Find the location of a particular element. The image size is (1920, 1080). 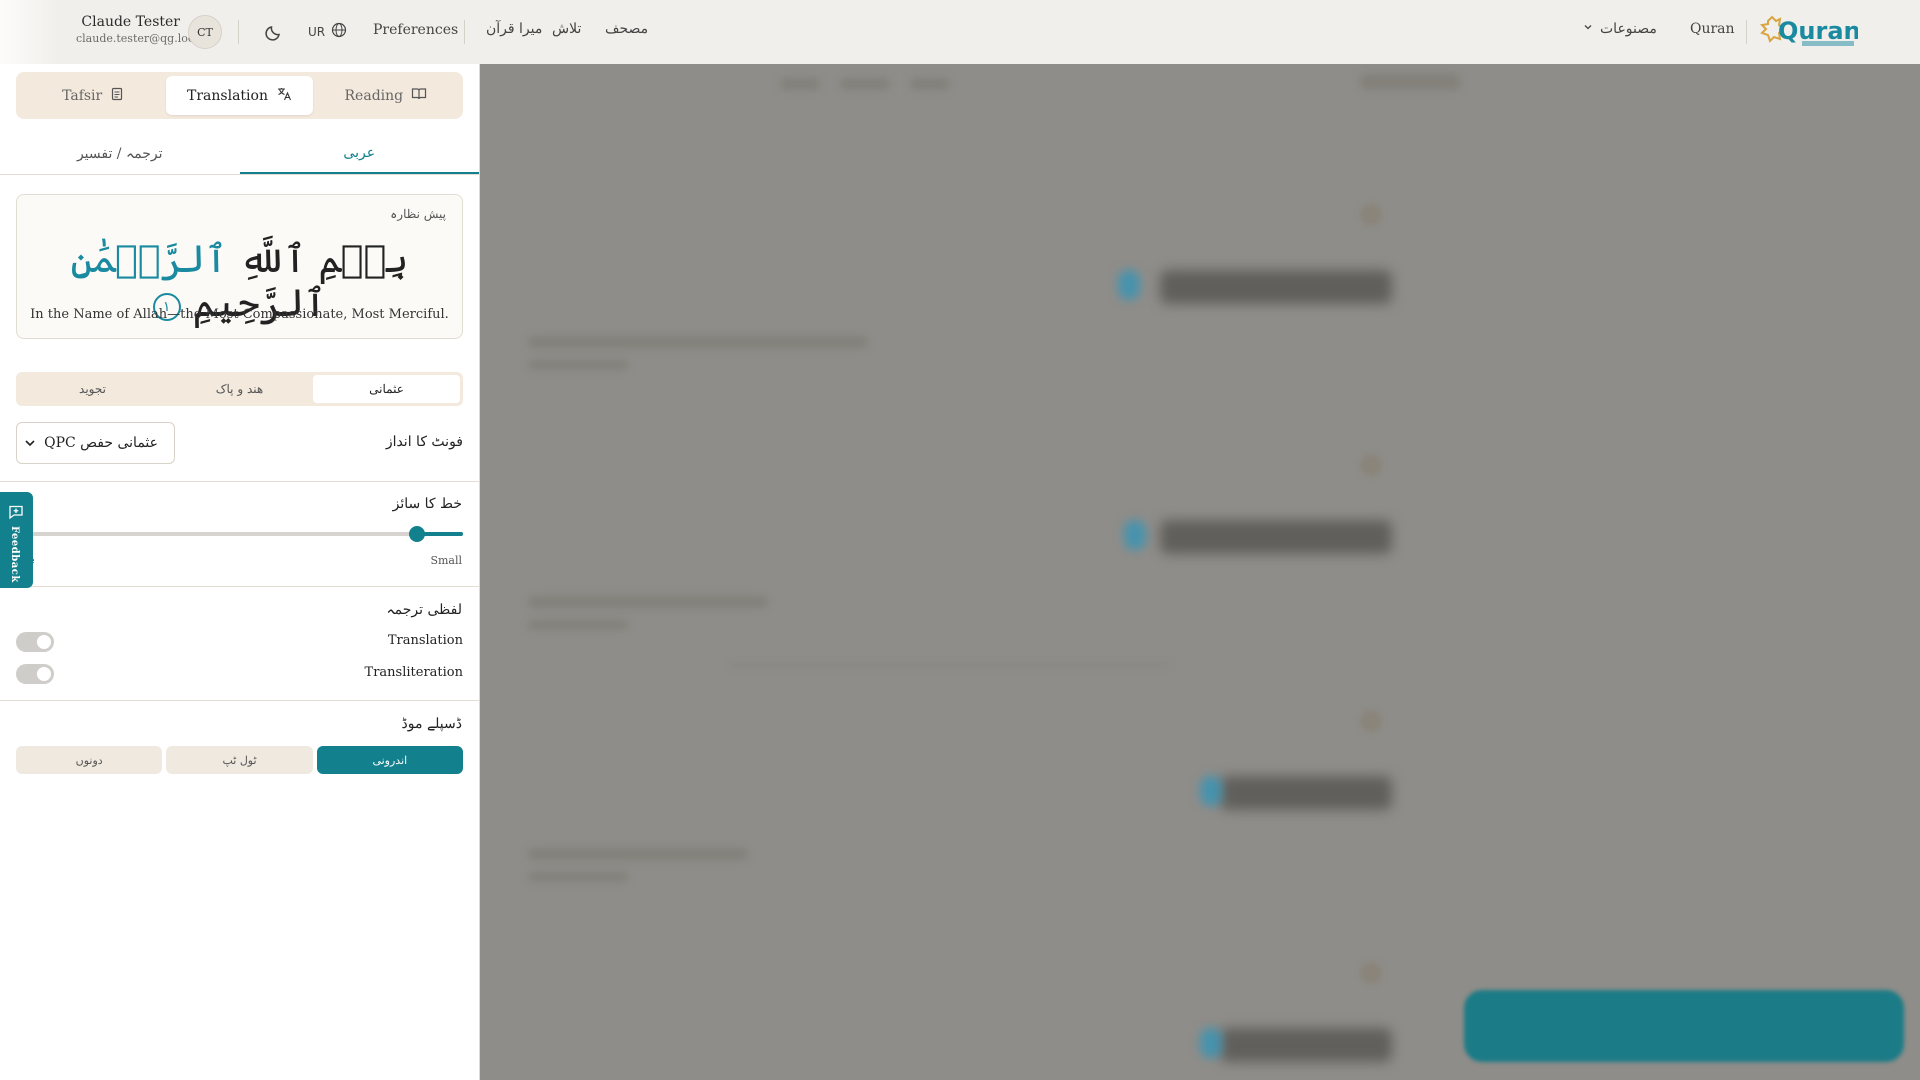

content-tabs: ترجمہ / تفسیر عربی is located at coordinates (239, 154).